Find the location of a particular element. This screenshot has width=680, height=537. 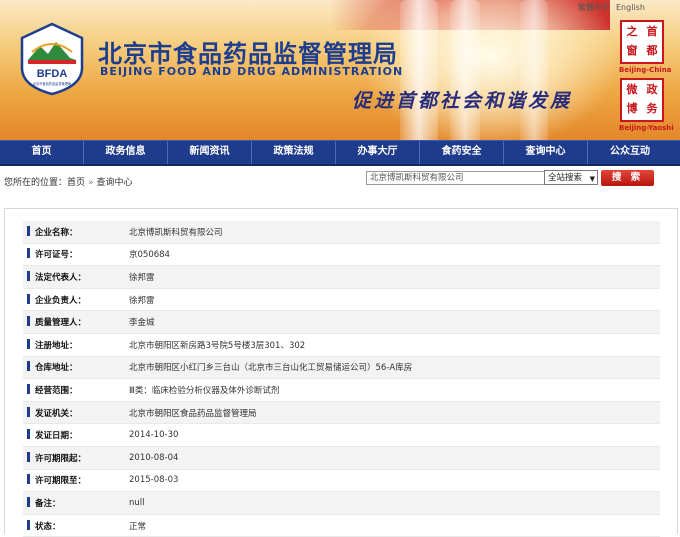

nav-item-public-interaction: 公众互动 is located at coordinates (630, 152).